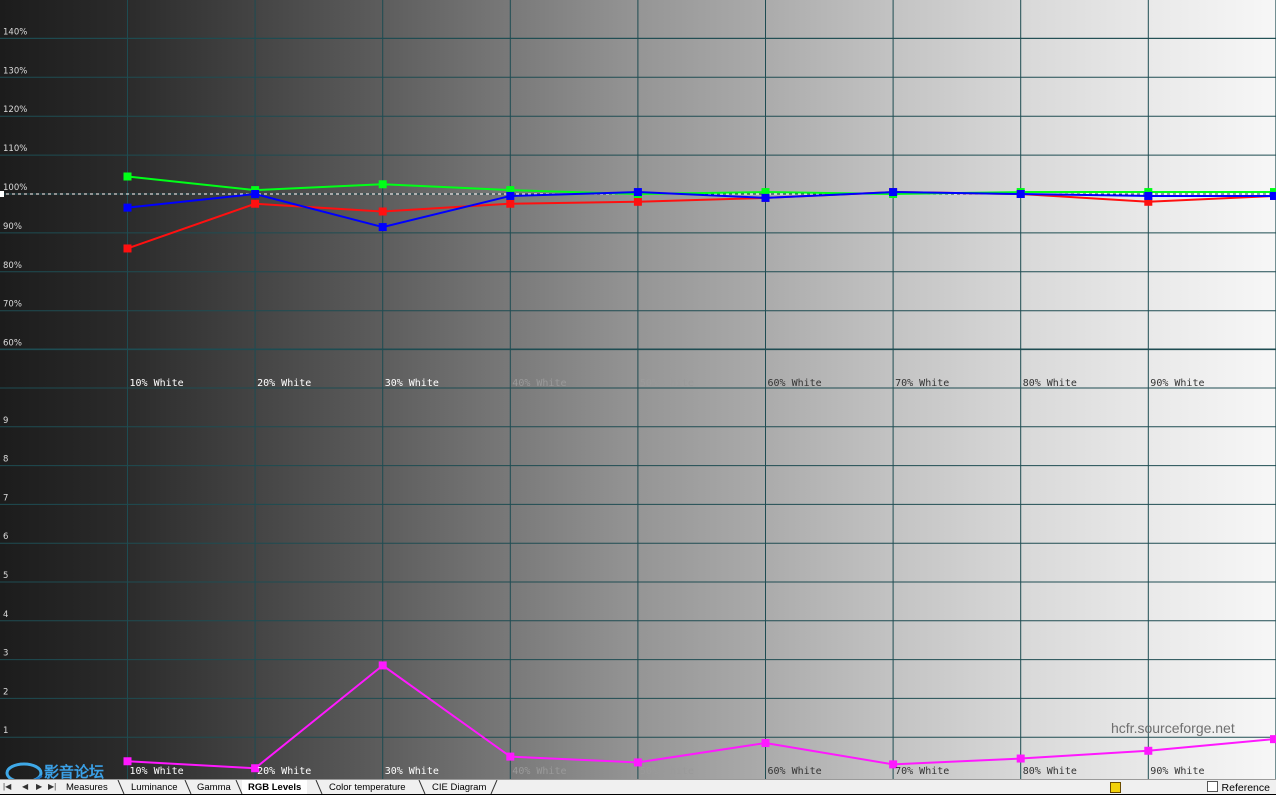  I want to click on lower-y-tick-label: 7, so click(5, 498).